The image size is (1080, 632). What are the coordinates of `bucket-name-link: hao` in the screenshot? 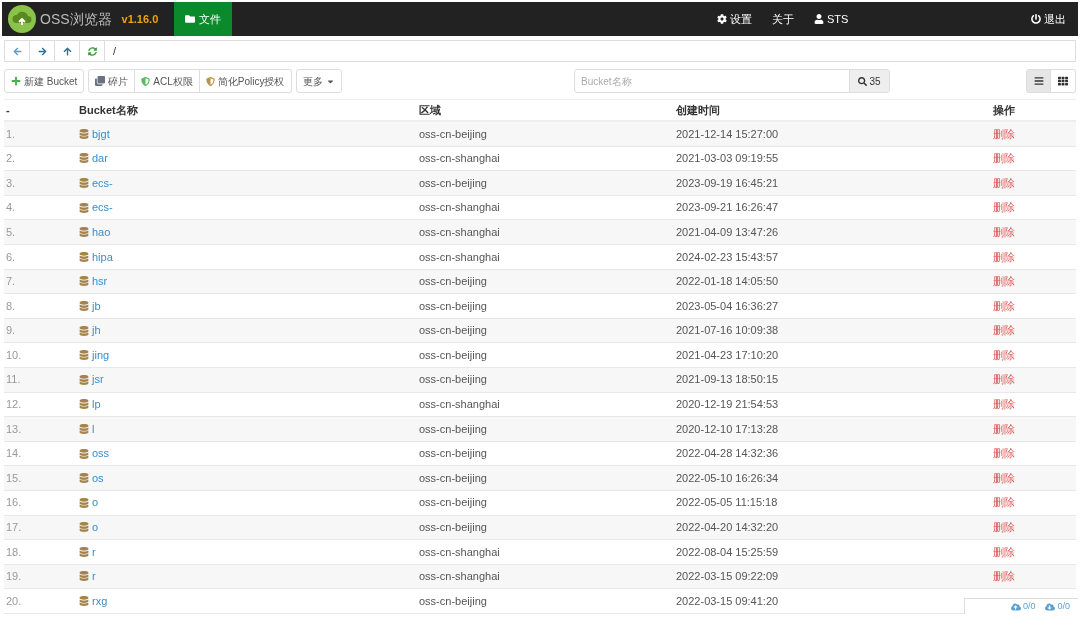 It's located at (101, 232).